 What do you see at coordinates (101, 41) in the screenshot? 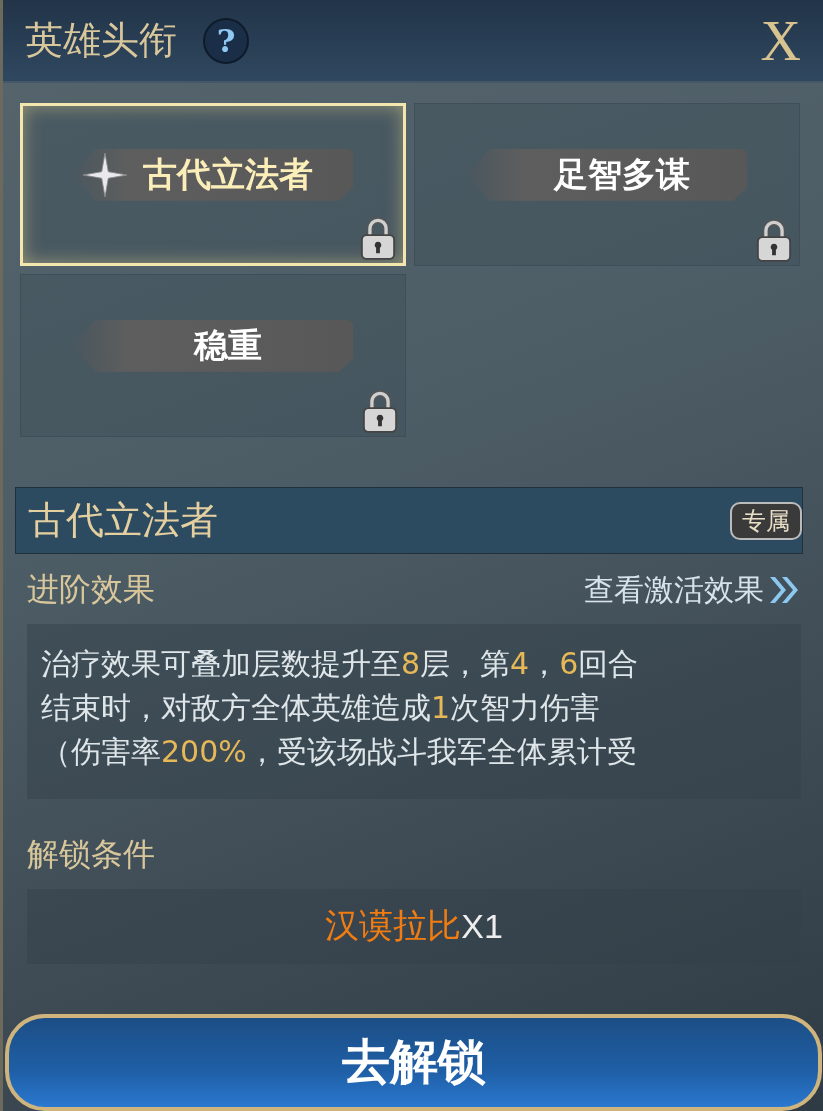
I see `window-title: 英雄头衔` at bounding box center [101, 41].